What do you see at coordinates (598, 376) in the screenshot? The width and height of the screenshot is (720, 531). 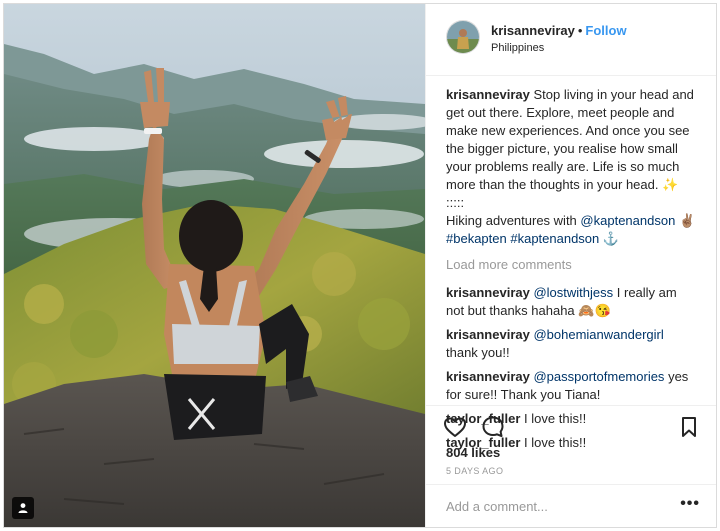 I see `comment-mention-link: @passportofmemories` at bounding box center [598, 376].